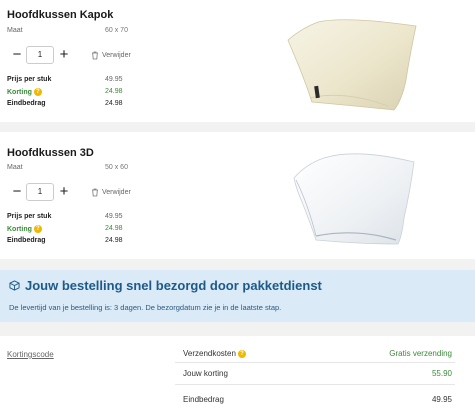  What do you see at coordinates (205, 373) in the screenshot?
I see `discount-label: Jouw korting` at bounding box center [205, 373].